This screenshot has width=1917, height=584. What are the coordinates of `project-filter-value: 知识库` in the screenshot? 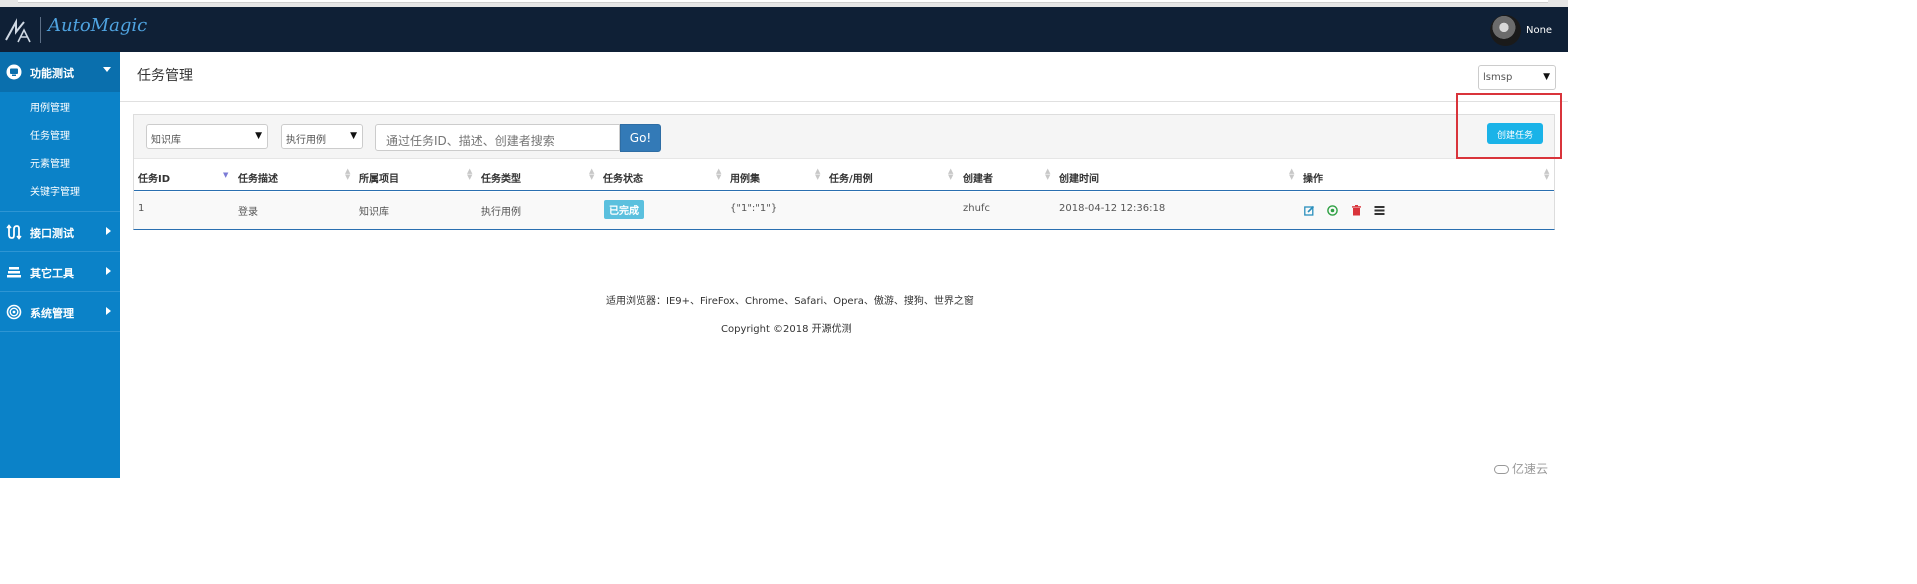 It's located at (166, 140).